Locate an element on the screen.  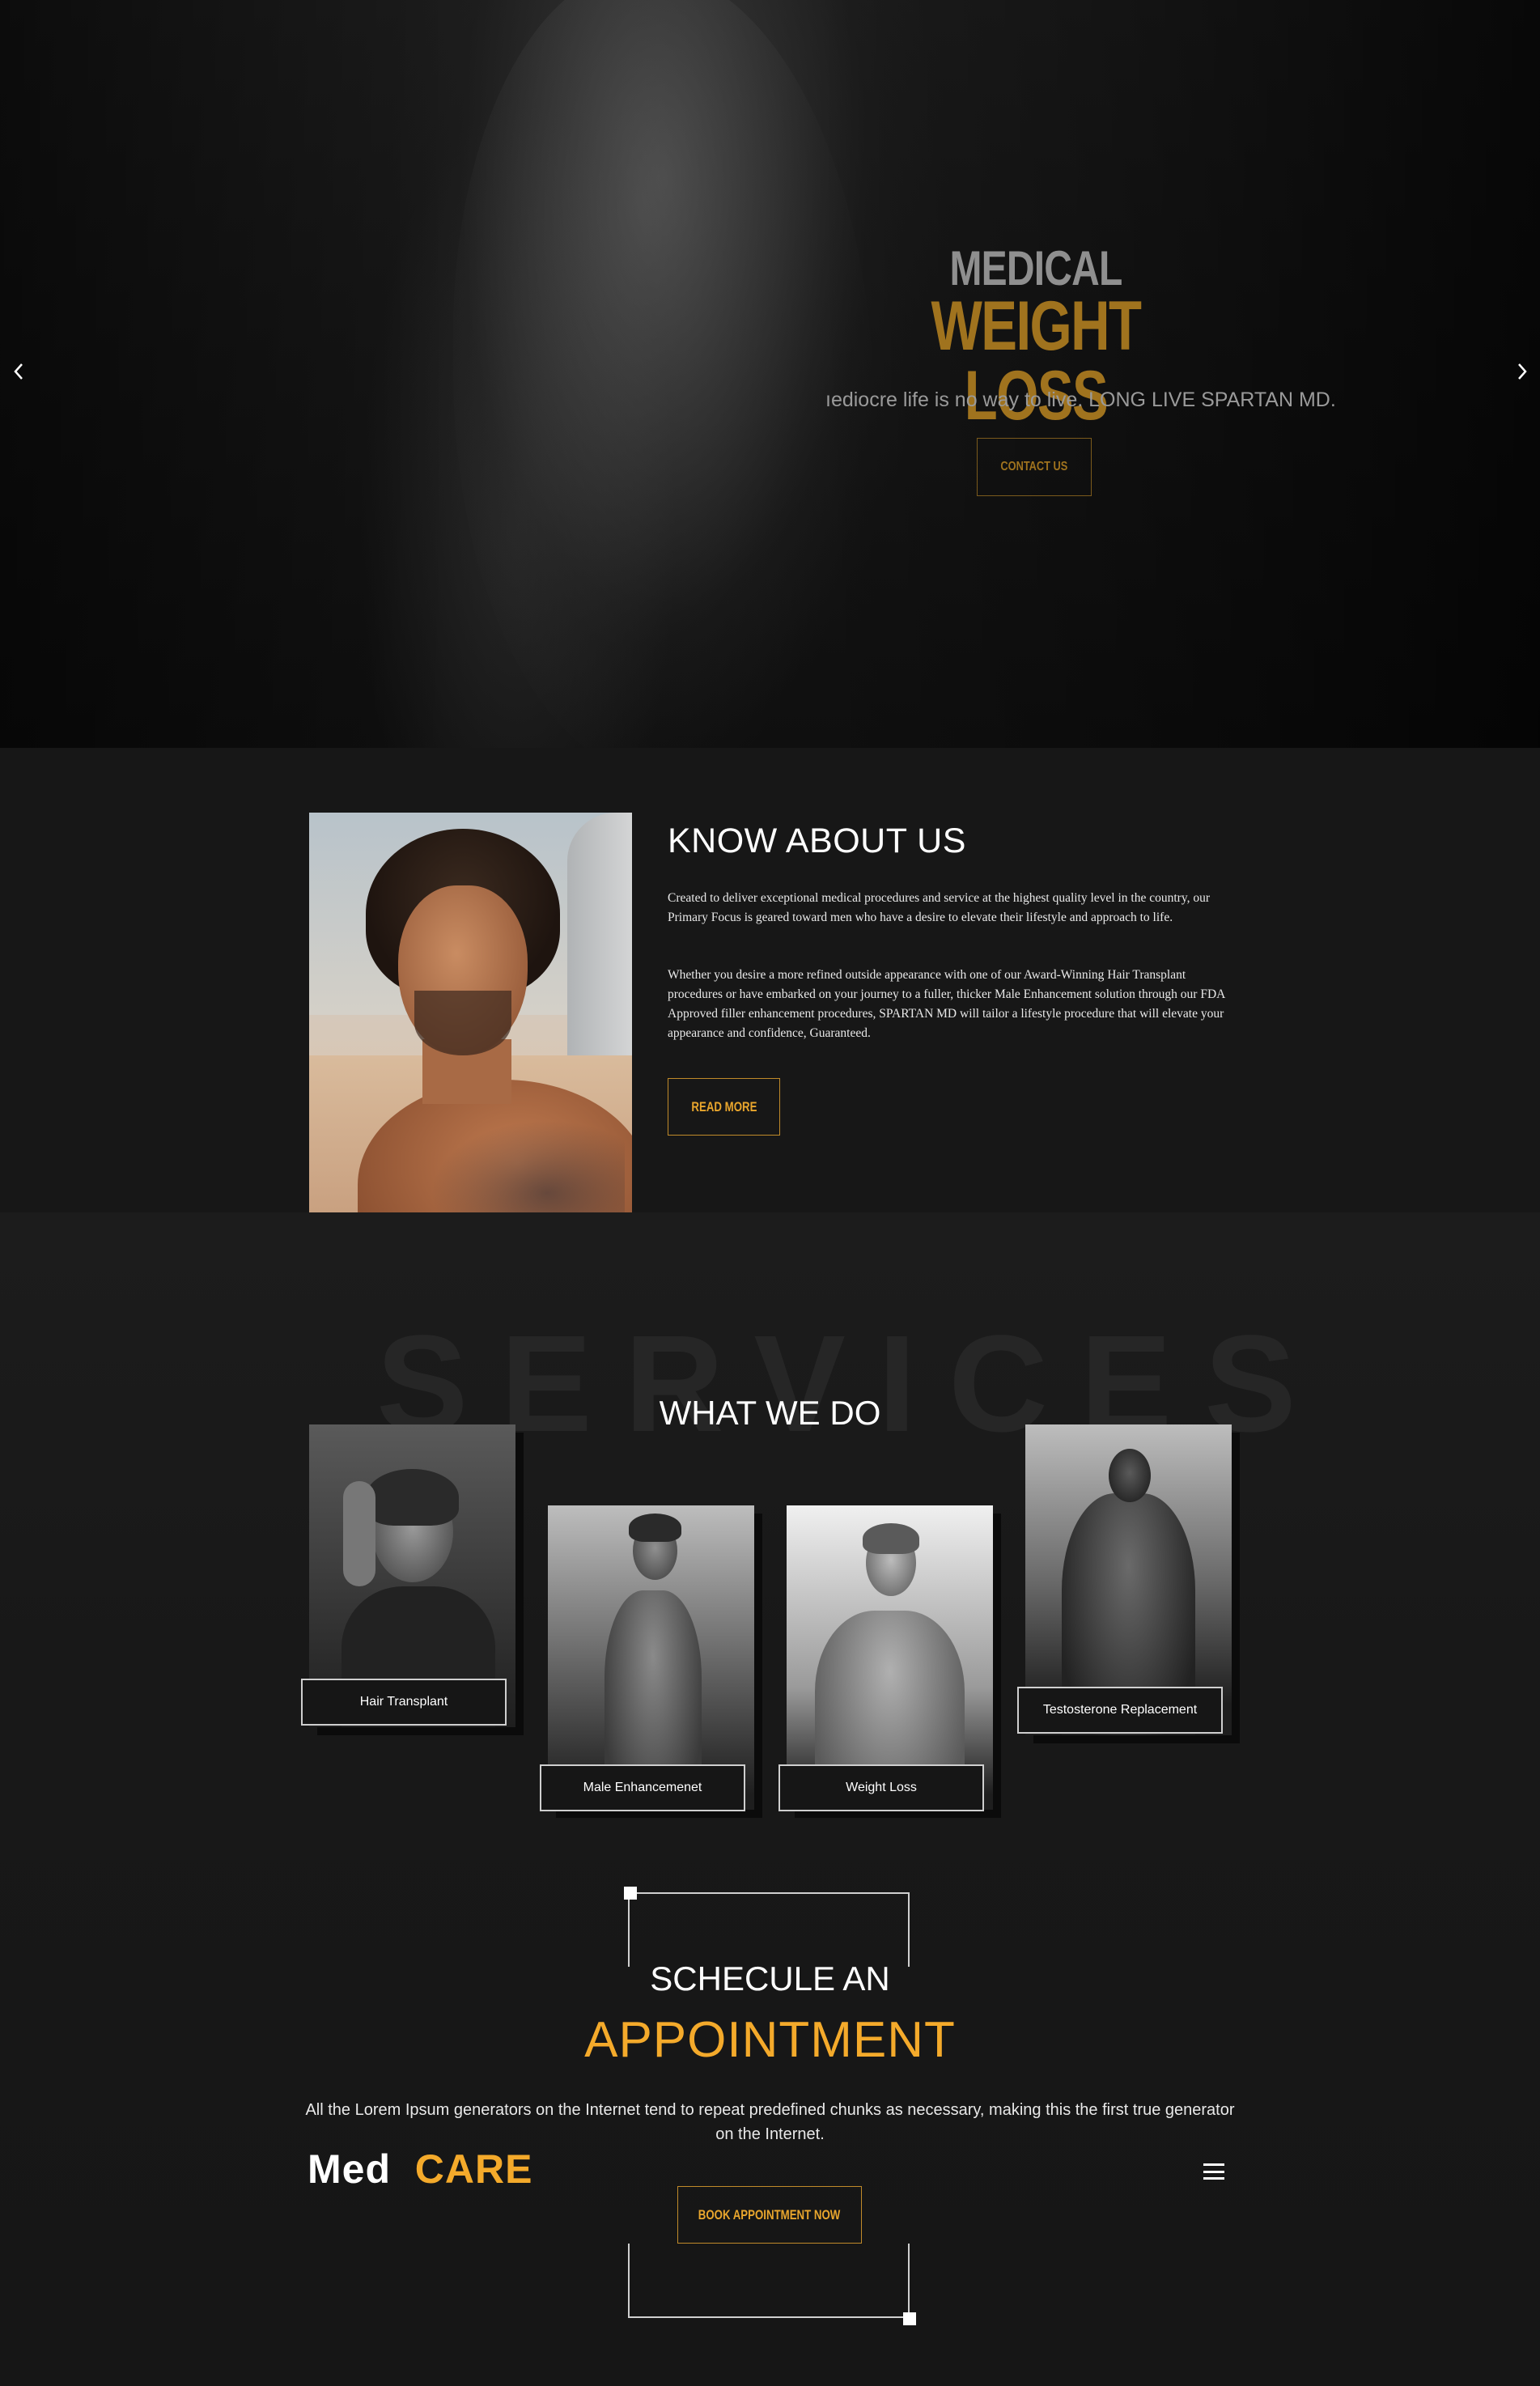
services-title: WHAT WE DO is located at coordinates (770, 1413).